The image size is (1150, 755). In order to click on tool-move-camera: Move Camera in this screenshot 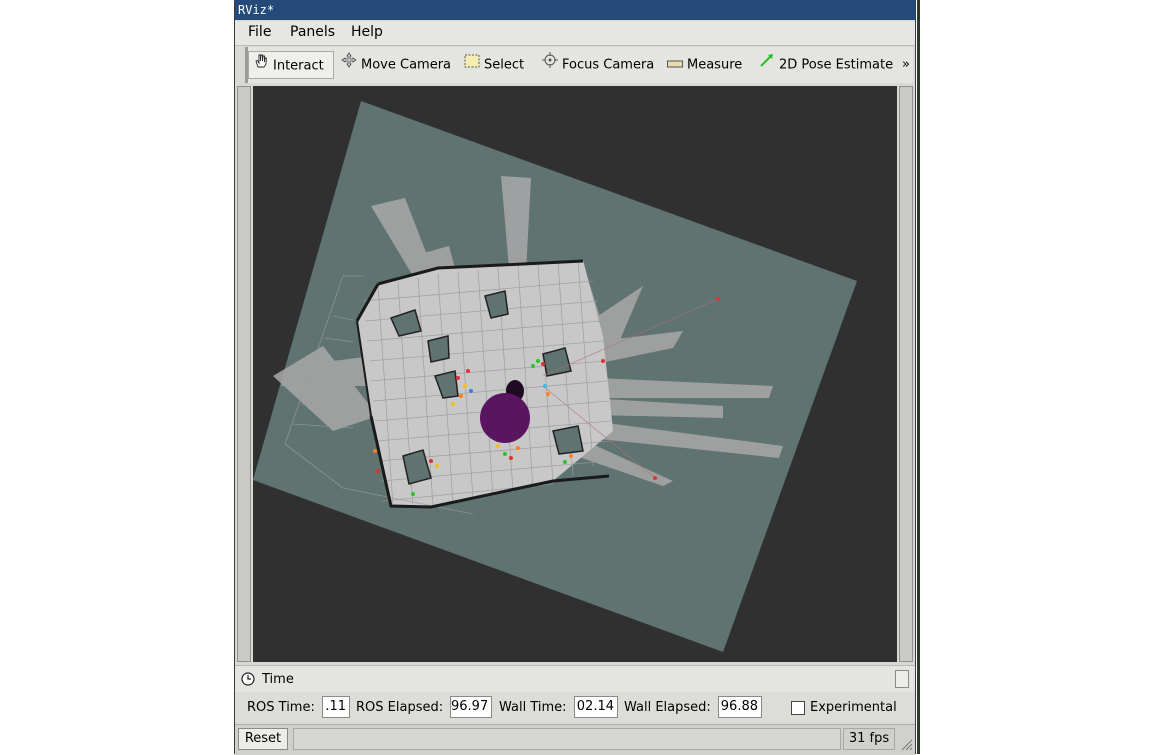, I will do `click(396, 65)`.